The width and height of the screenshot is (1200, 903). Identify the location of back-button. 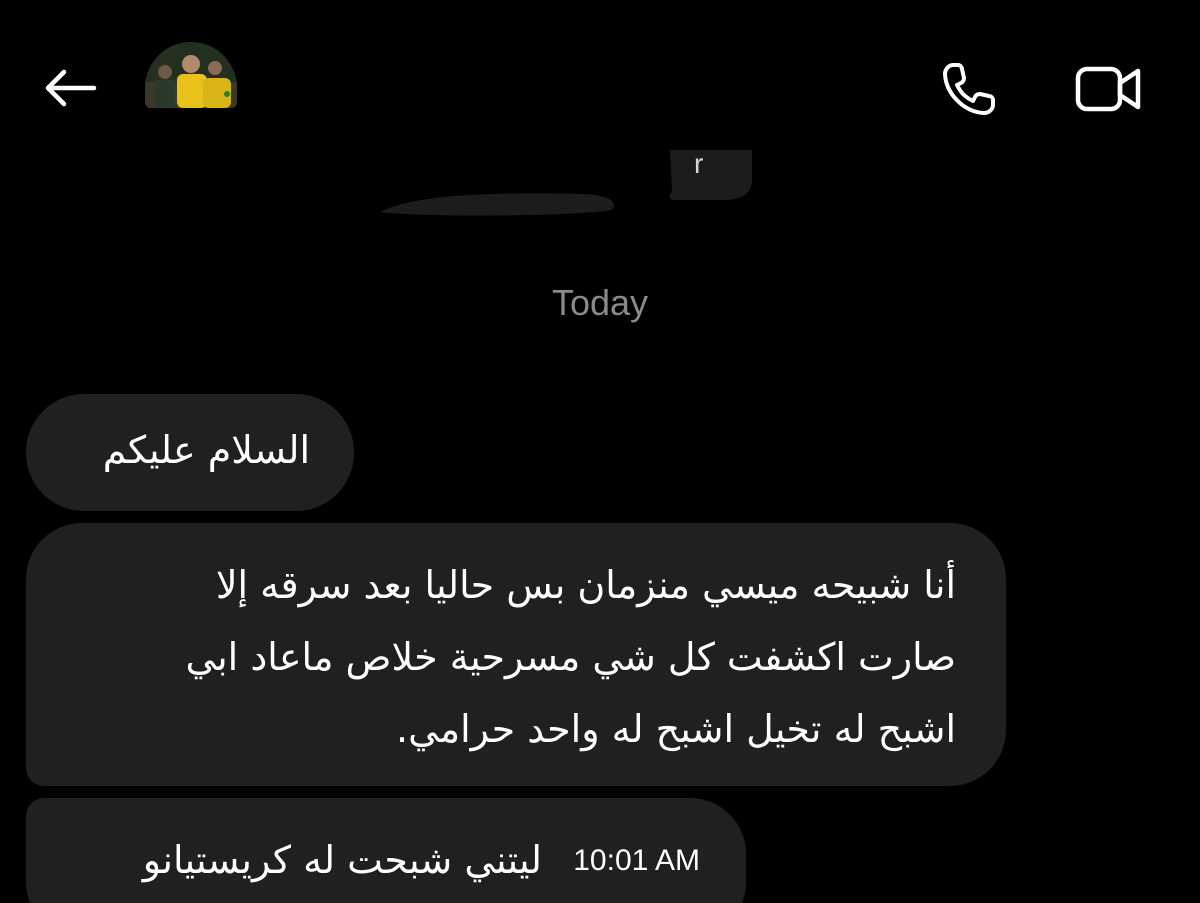
(70, 88).